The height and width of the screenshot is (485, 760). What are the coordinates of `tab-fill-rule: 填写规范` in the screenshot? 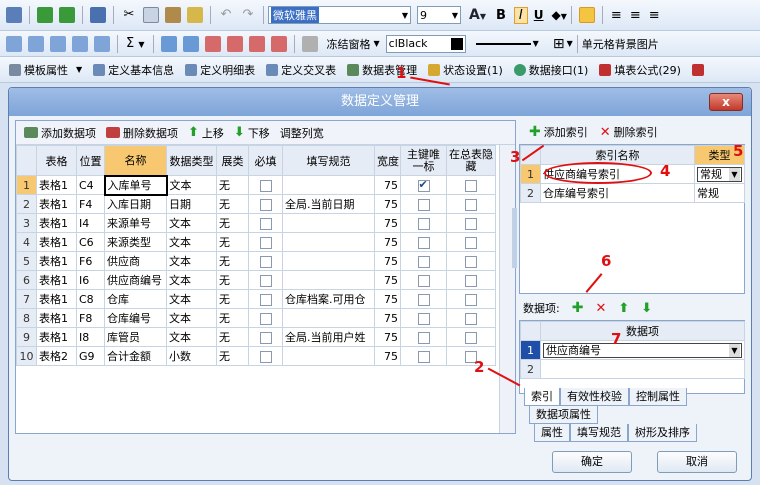 It's located at (599, 433).